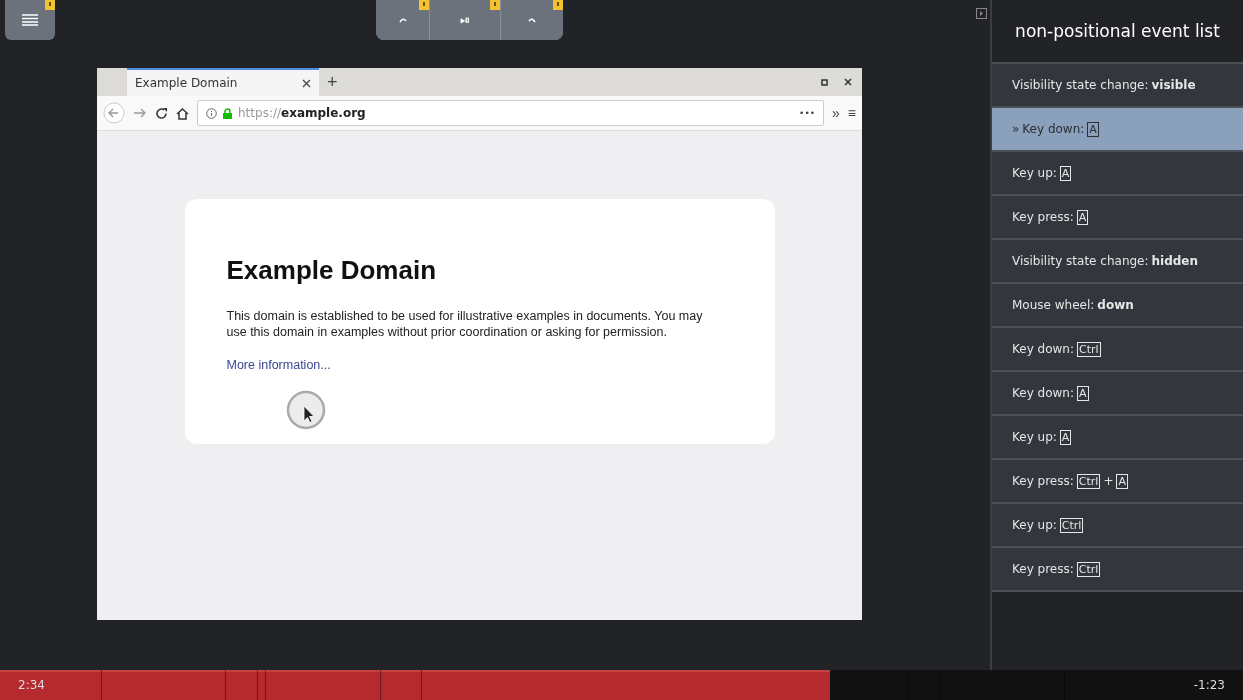  I want to click on reload-button, so click(161, 113).